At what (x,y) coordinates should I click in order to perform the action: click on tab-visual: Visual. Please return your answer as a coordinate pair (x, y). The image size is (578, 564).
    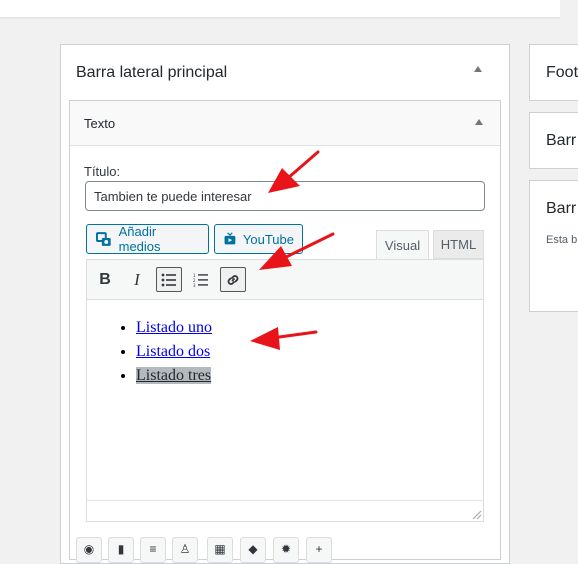
    Looking at the image, I should click on (402, 245).